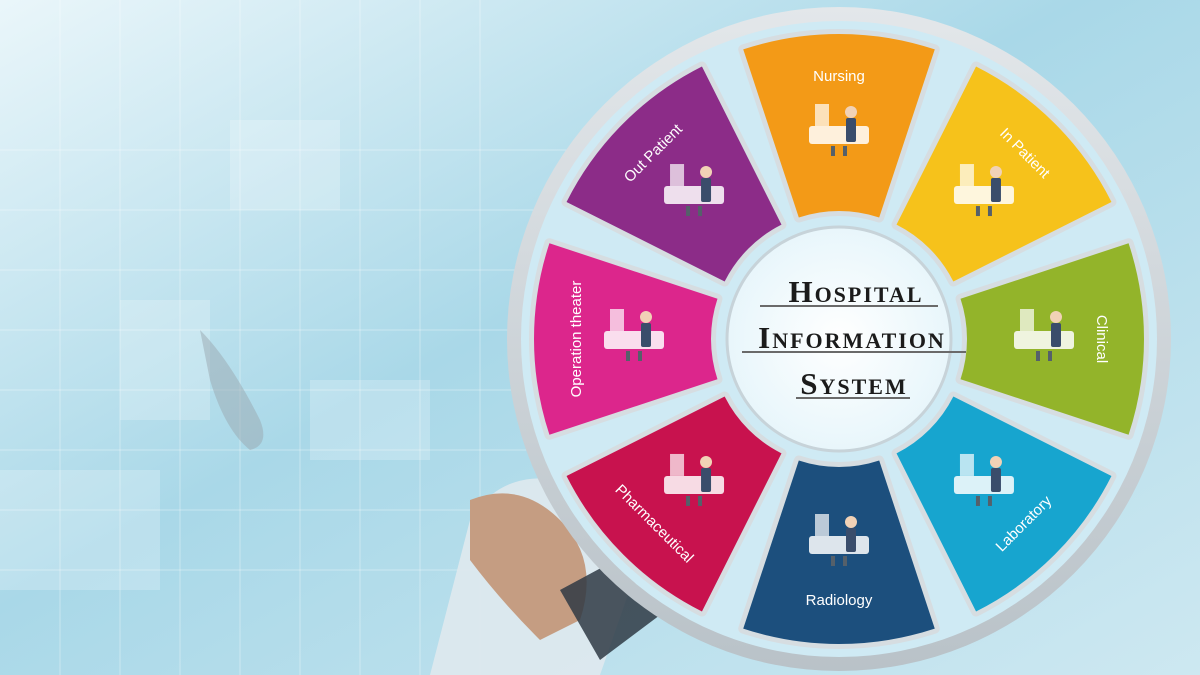 The image size is (1200, 675). I want to click on segment-label-operation-theater: Operation theater, so click(576, 339).